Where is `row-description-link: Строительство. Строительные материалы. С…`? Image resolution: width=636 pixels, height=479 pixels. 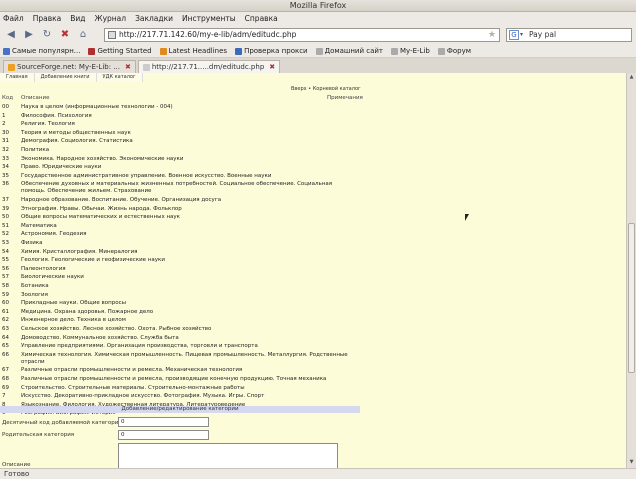 row-description-link: Строительство. Строительные материалы. С… is located at coordinates (186, 388).